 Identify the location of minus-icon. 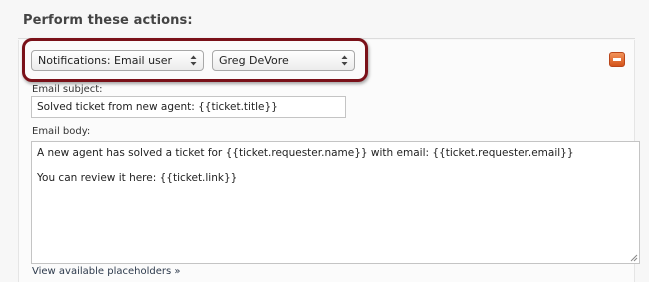
(617, 59).